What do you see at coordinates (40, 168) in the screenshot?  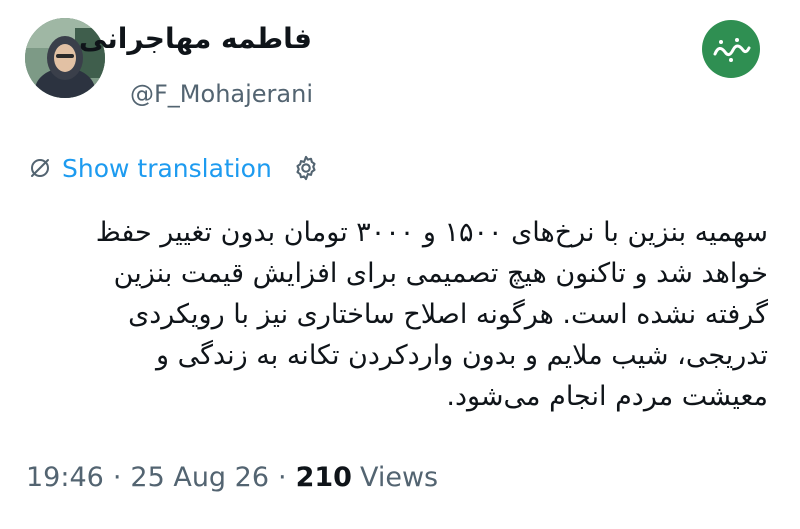 I see `slashed-circle-icon` at bounding box center [40, 168].